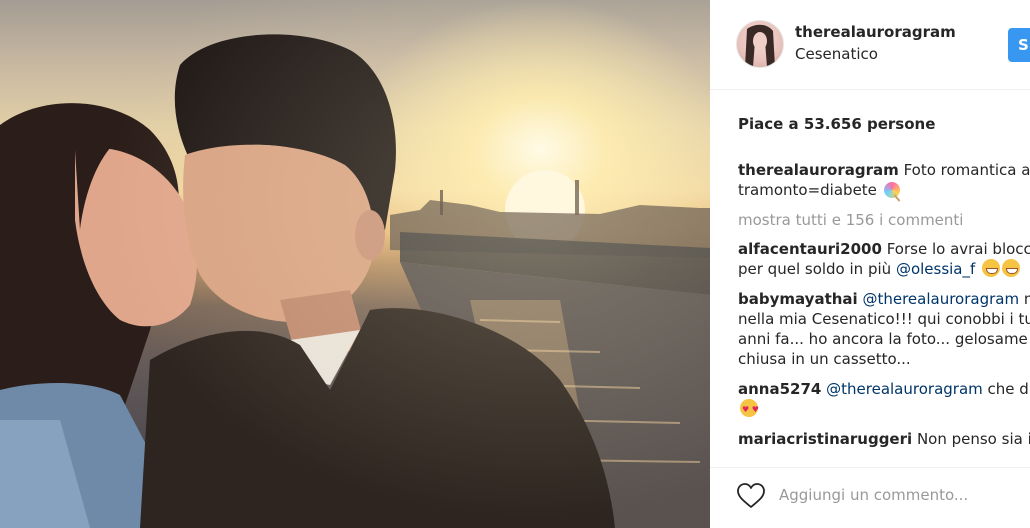 The image size is (1030, 528). What do you see at coordinates (836, 124) in the screenshot?
I see `likes-count: Piace a 53.656 persone` at bounding box center [836, 124].